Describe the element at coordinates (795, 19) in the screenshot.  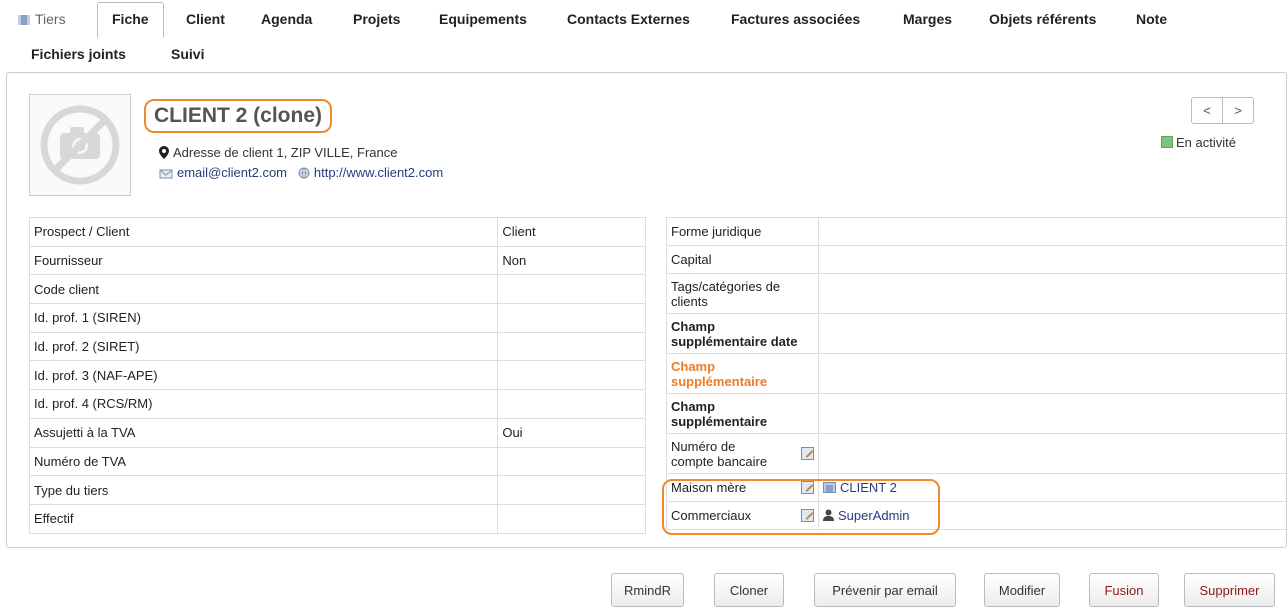
I see `tab-factures-associees: Factures associées` at that location.